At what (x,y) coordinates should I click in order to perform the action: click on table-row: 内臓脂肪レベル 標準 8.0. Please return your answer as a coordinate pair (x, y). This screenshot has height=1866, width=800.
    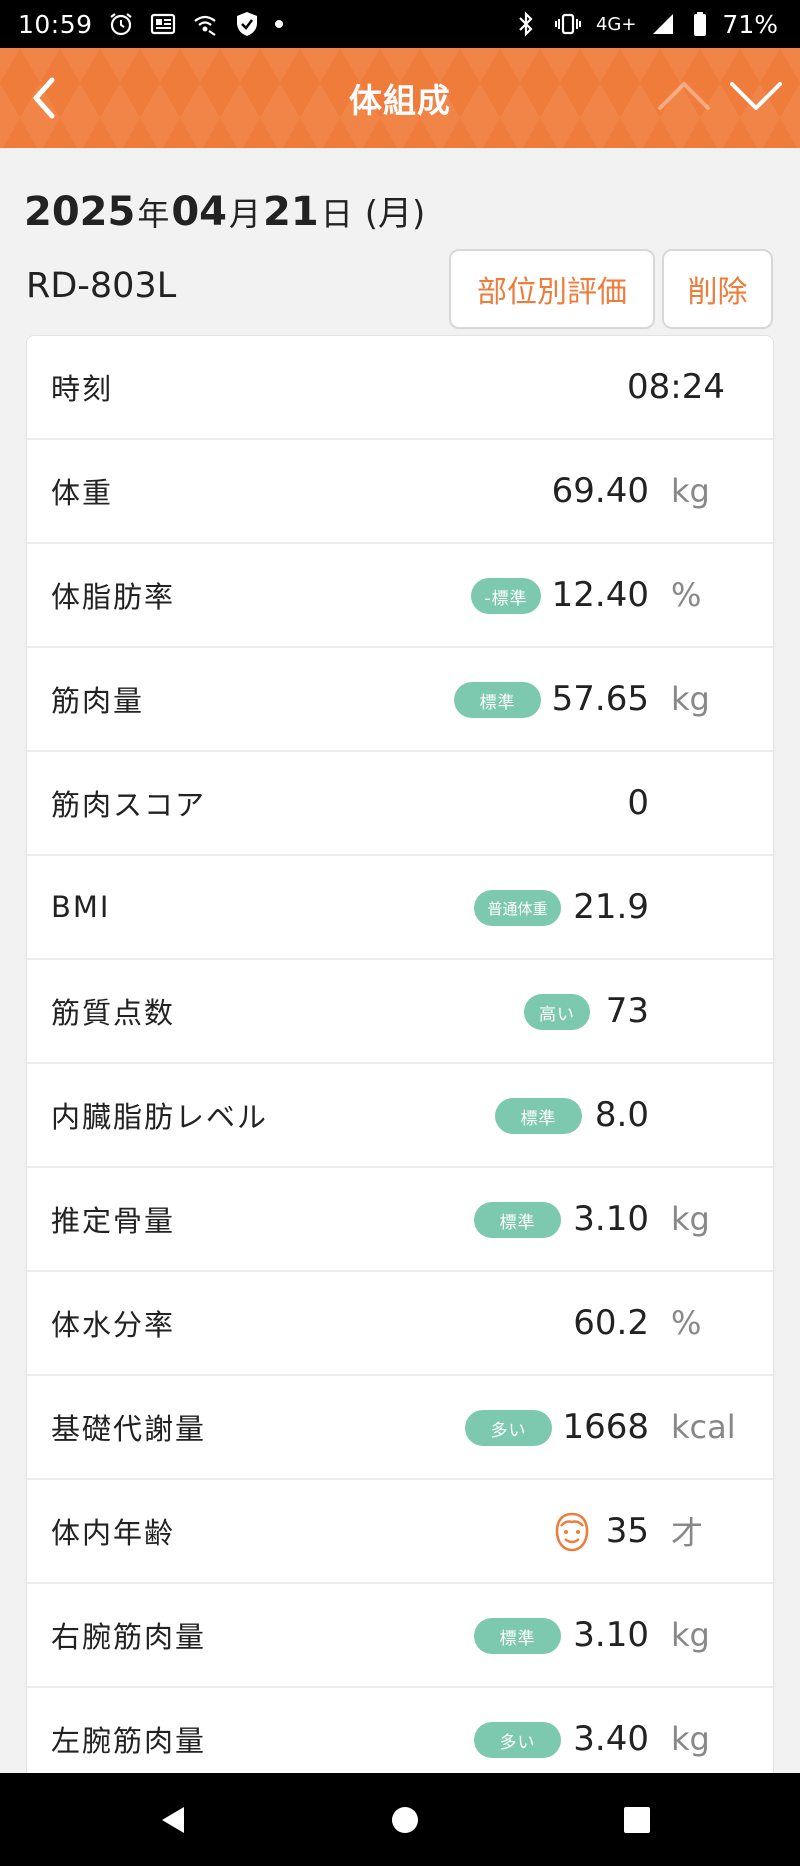
    Looking at the image, I should click on (400, 1116).